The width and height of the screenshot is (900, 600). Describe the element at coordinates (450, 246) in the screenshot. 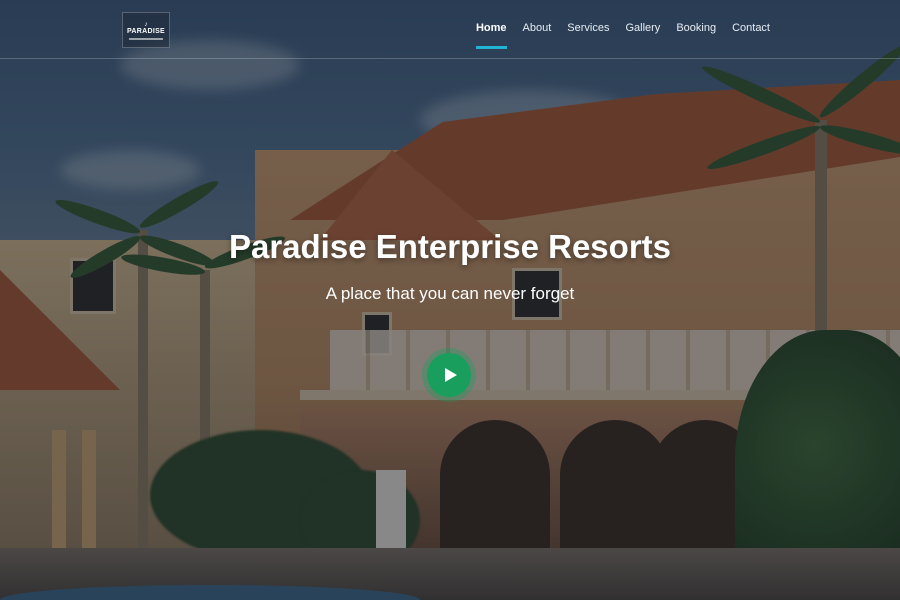

I see `hero-title: Paradise Enterprise Resorts` at that location.